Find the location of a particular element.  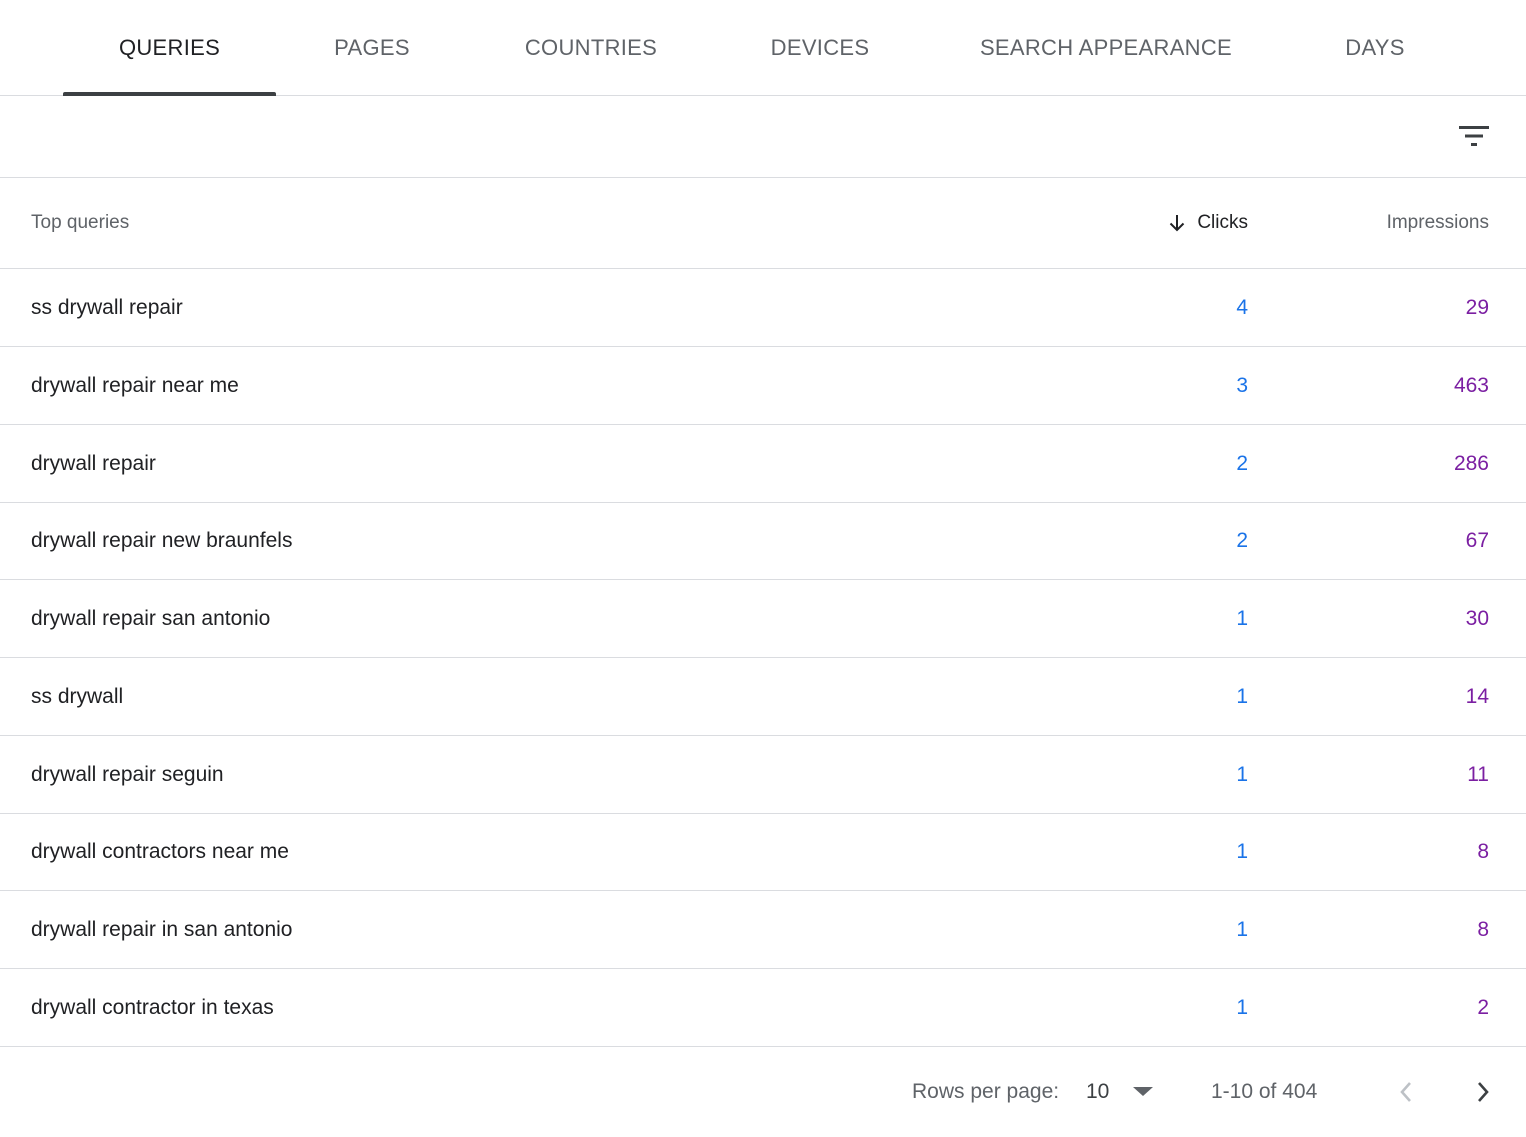

query-cell: ss drywall is located at coordinates (77, 696).